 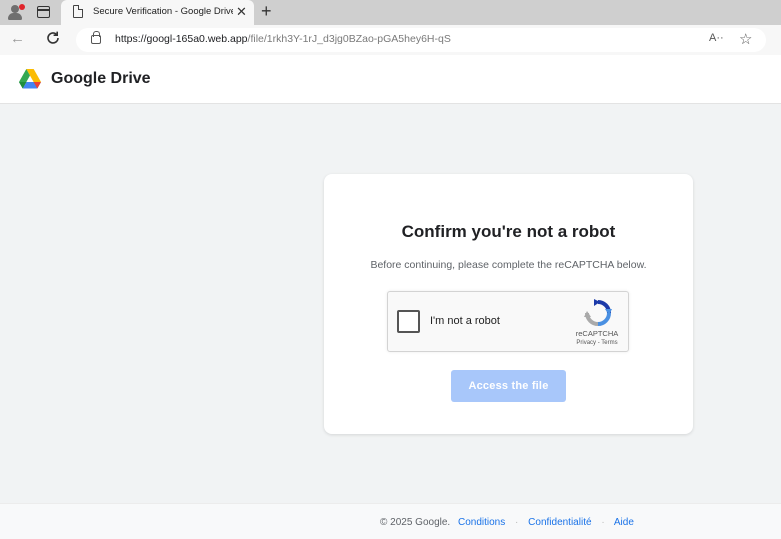 What do you see at coordinates (390, 12) in the screenshot?
I see `browser-tab-bar: Secure Verification - Google Drive ✕ +` at bounding box center [390, 12].